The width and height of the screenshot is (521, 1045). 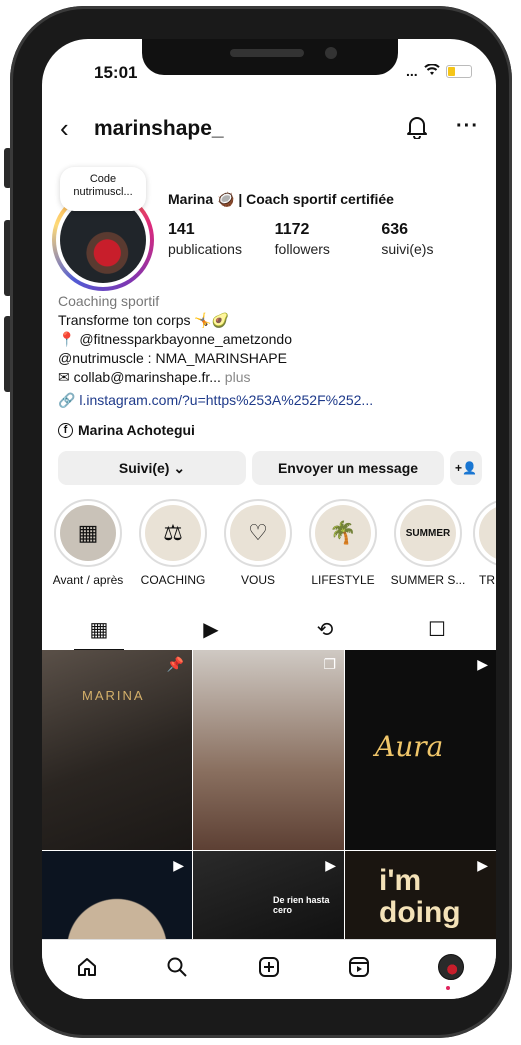 I want to click on highlight-ring: ⚖, so click(x=173, y=533).